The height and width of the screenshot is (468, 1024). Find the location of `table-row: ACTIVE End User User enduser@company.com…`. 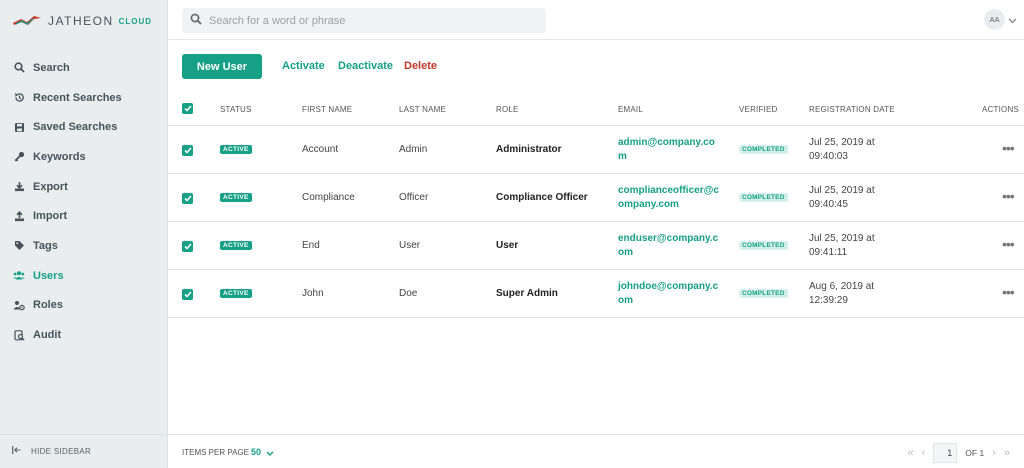

table-row: ACTIVE End User User enduser@company.com… is located at coordinates (596, 246).